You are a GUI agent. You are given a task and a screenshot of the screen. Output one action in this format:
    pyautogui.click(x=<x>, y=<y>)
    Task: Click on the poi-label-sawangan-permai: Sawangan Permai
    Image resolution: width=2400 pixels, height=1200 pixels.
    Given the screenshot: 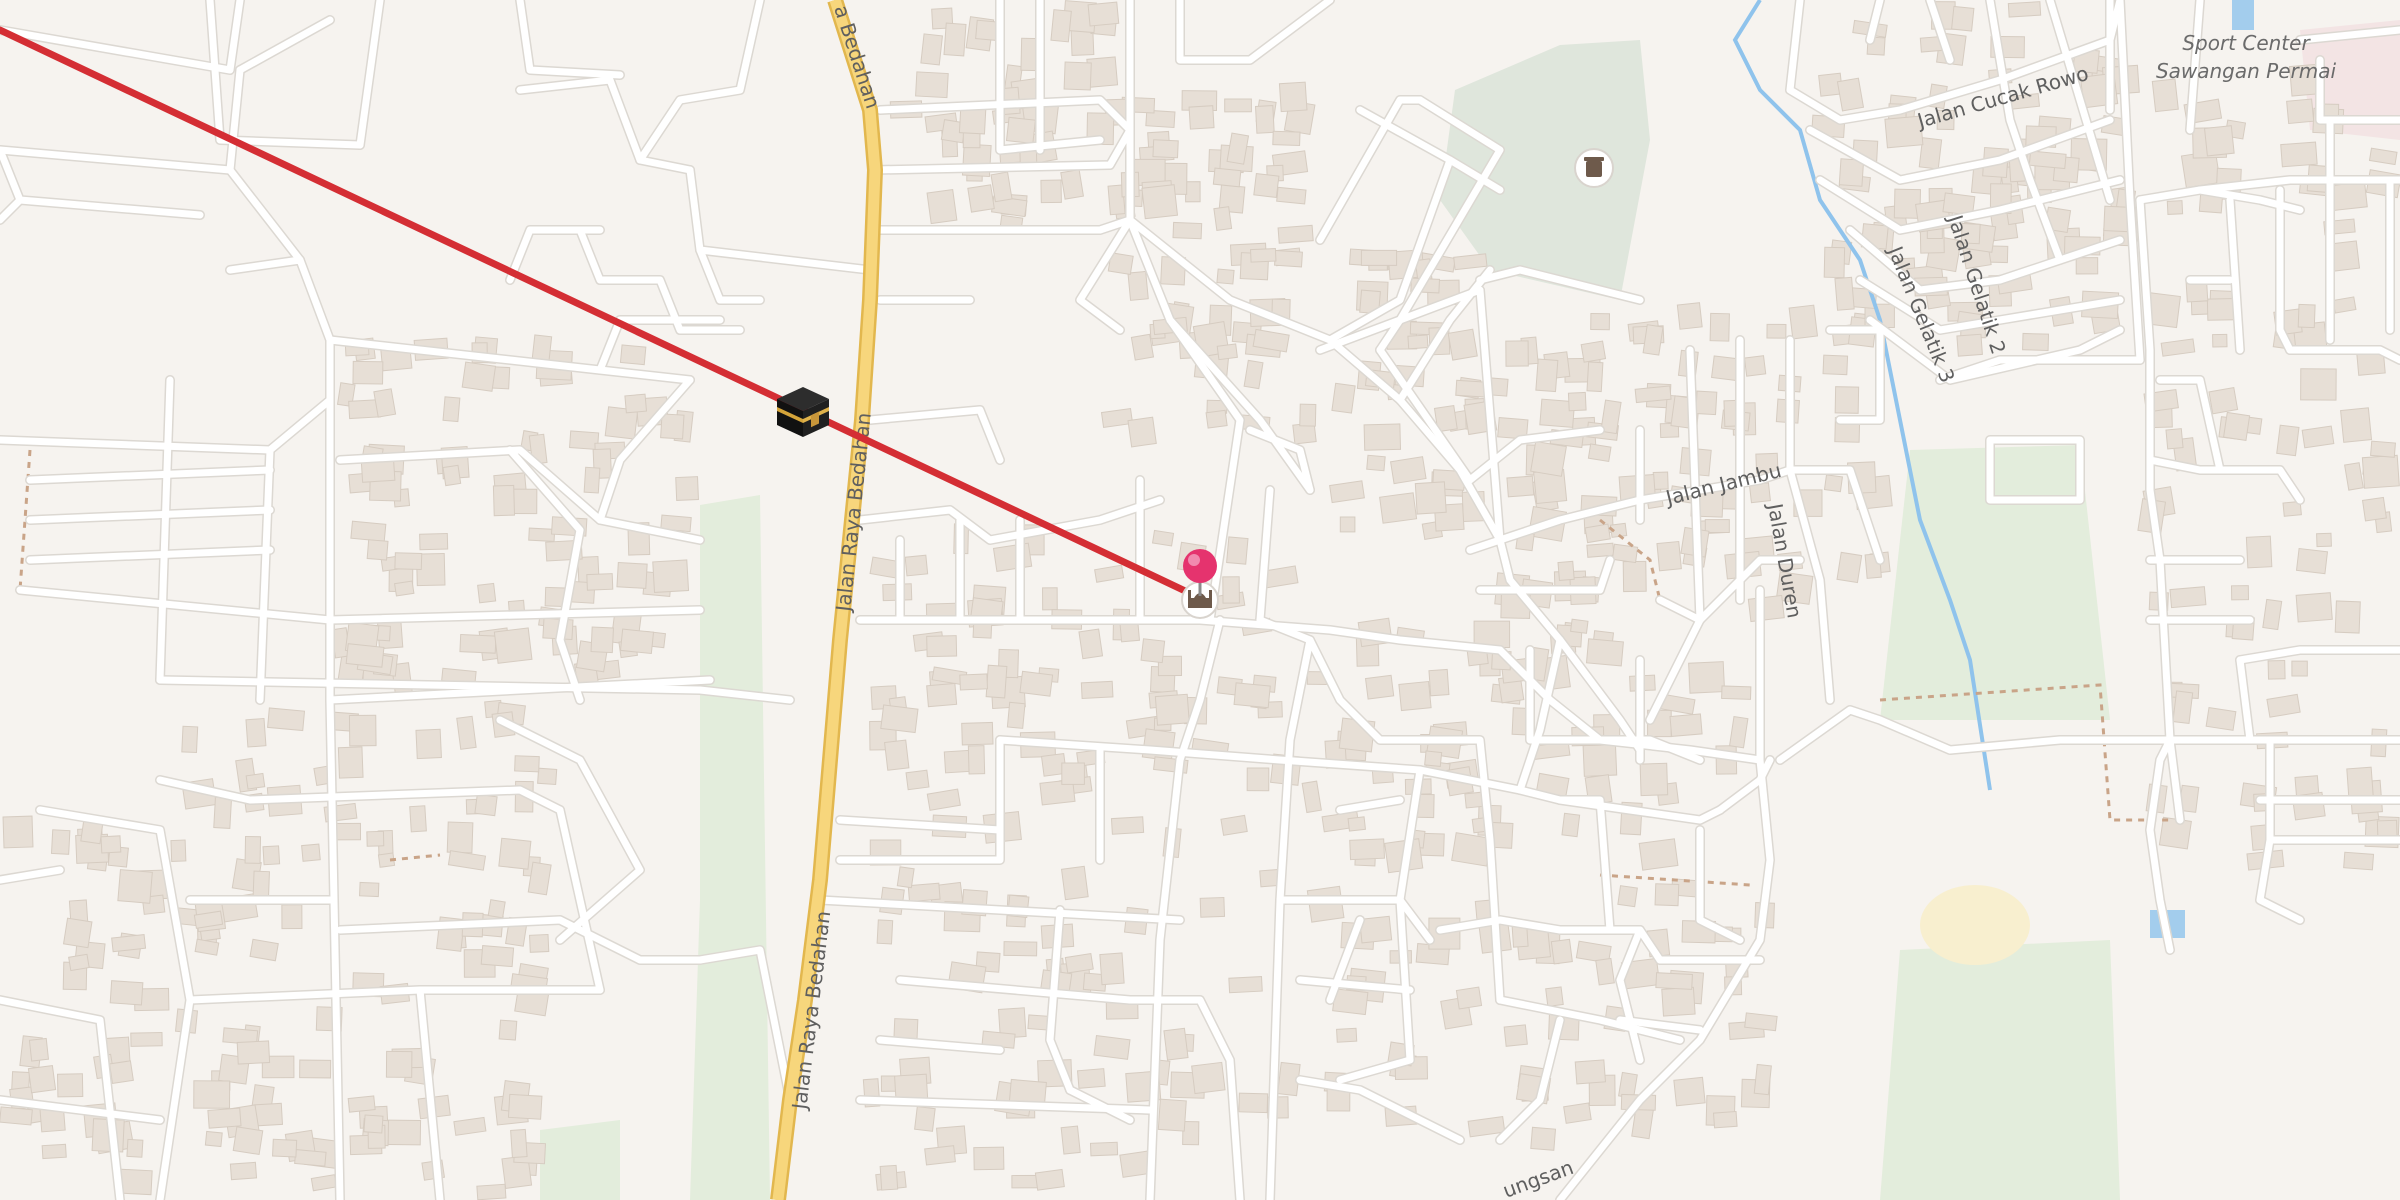 What is the action you would take?
    pyautogui.click(x=2246, y=71)
    